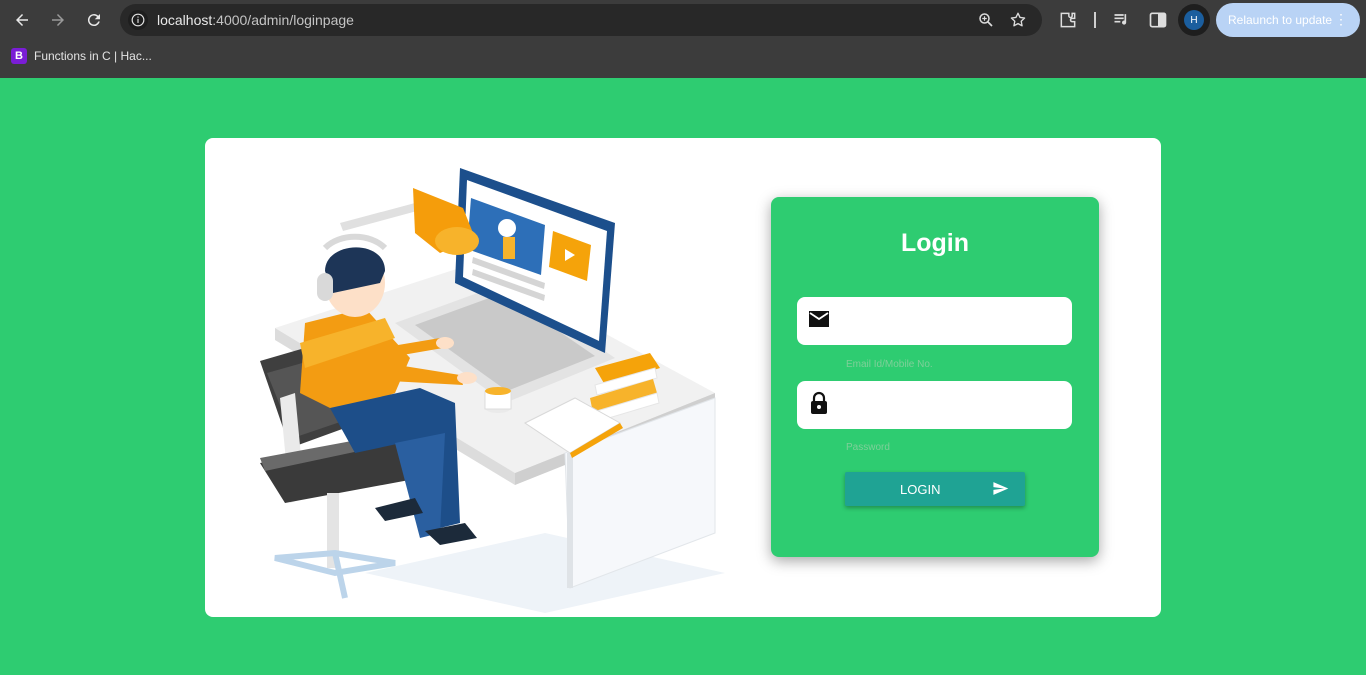 Image resolution: width=1366 pixels, height=675 pixels. Describe the element at coordinates (986, 20) in the screenshot. I see `zoom-icon` at that location.